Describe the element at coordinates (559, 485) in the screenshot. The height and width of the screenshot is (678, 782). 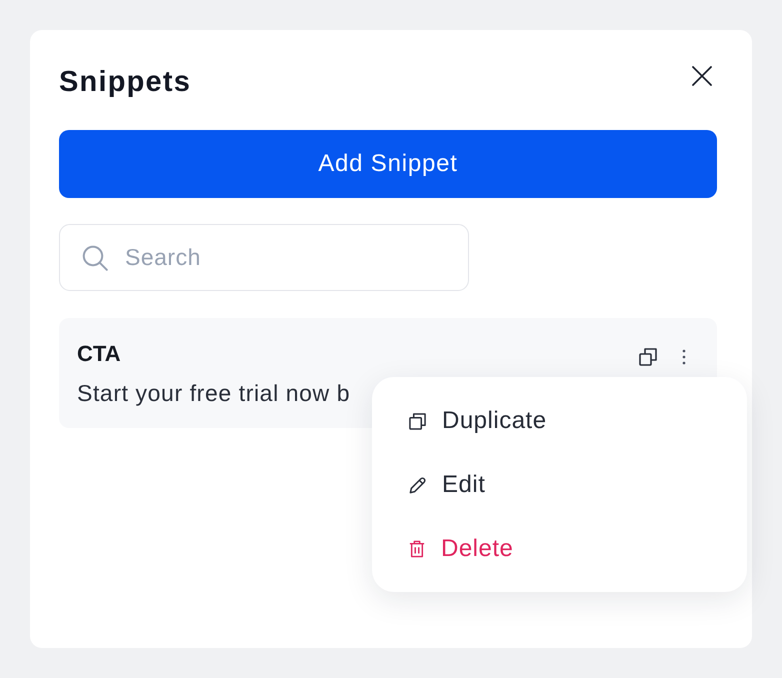
I see `menu-item: Edit` at that location.